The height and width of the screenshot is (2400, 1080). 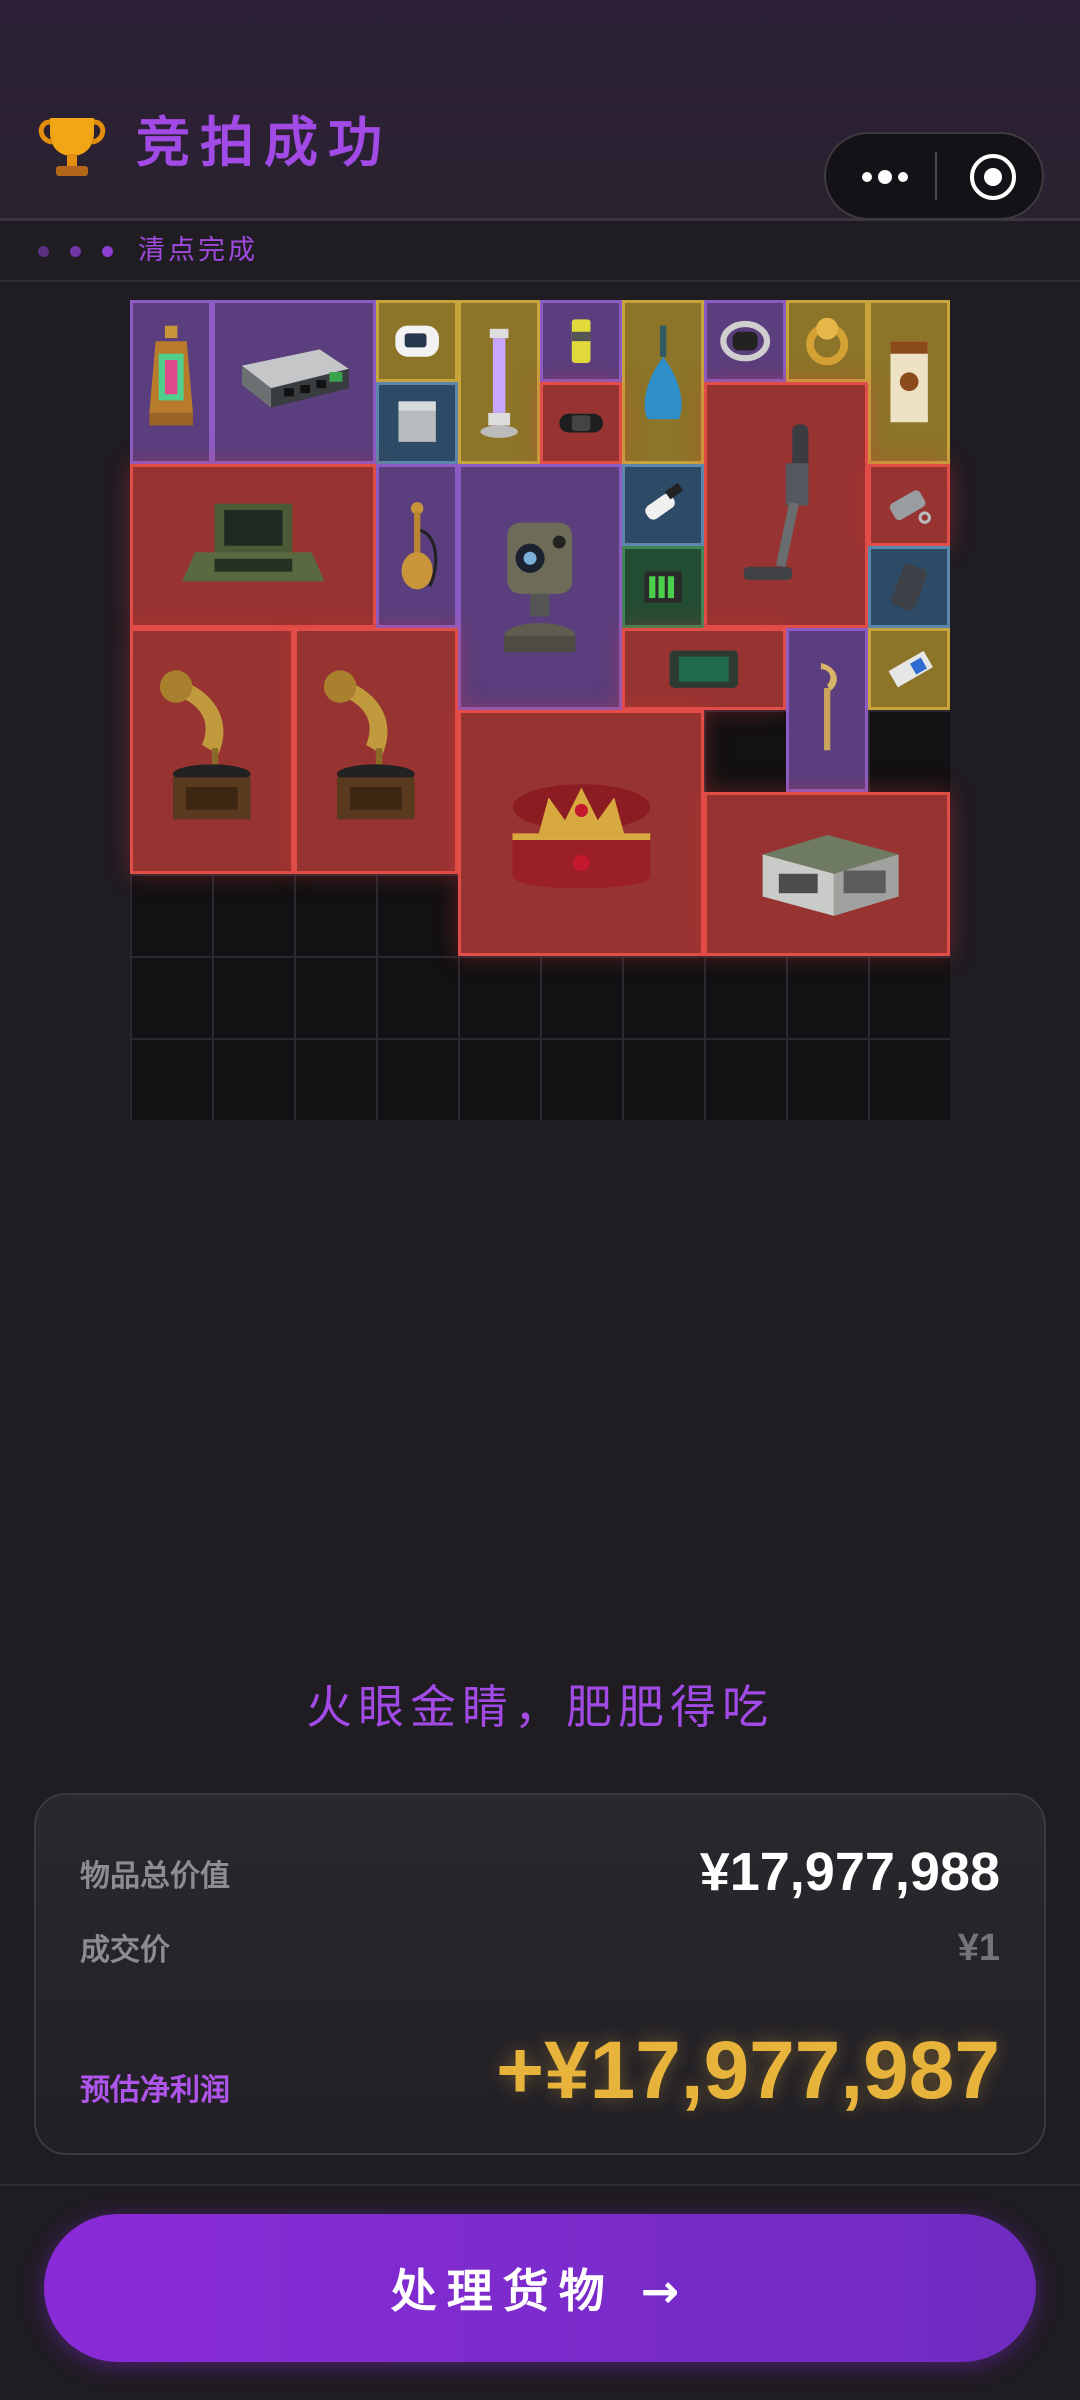 I want to click on total-value: ¥17,977,988, so click(x=849, y=1872).